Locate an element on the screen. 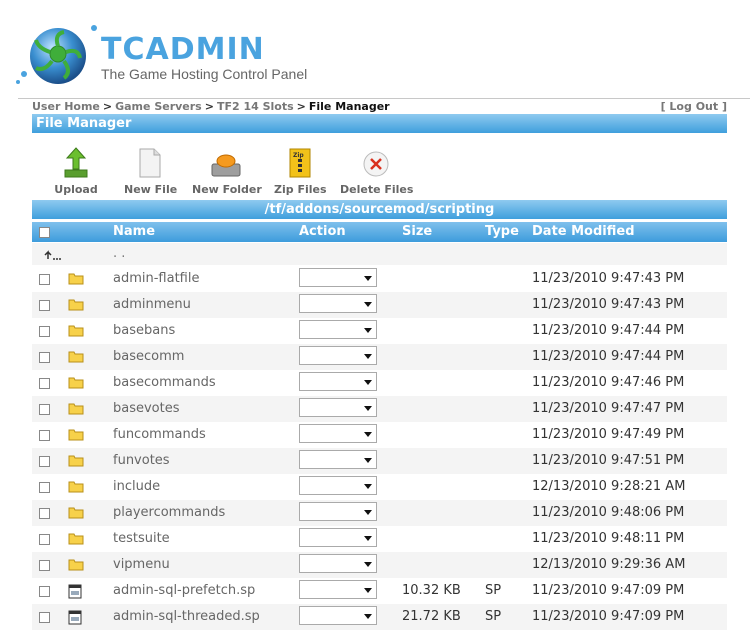 This screenshot has width=754, height=630. new-file-label: New File is located at coordinates (151, 189).